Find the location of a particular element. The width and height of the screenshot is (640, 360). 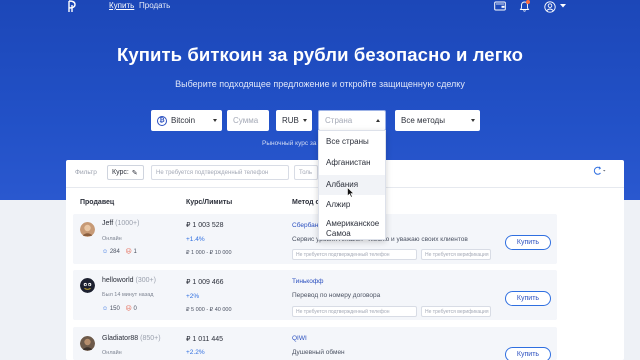

bitcoin-icon: ₿ is located at coordinates (162, 120).